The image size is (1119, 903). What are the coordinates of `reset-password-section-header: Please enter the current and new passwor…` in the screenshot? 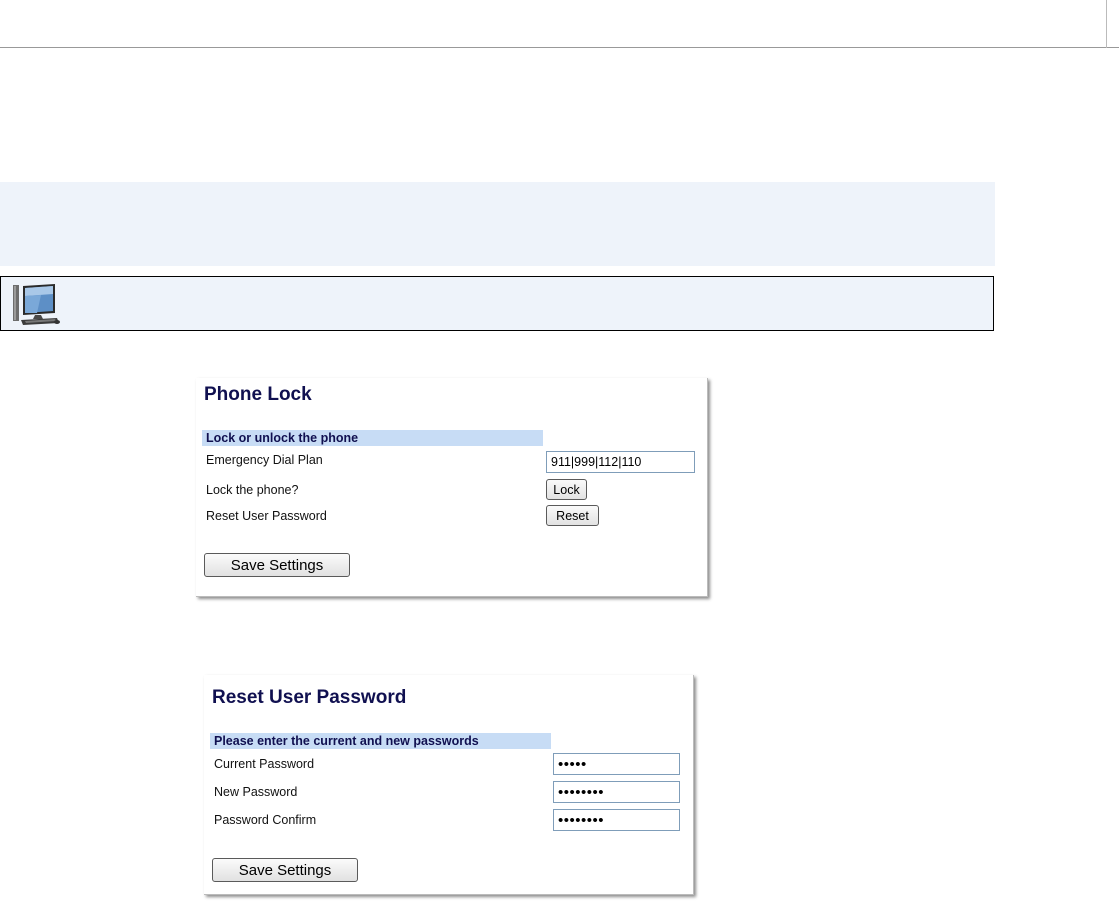 It's located at (380, 741).